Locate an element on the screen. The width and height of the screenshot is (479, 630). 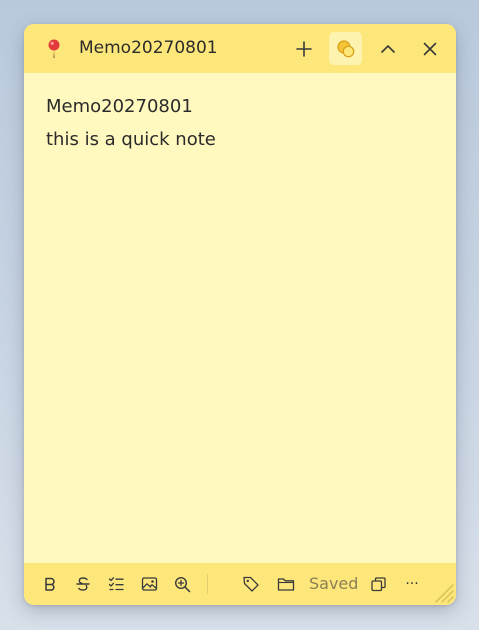
folder-button is located at coordinates (286, 584).